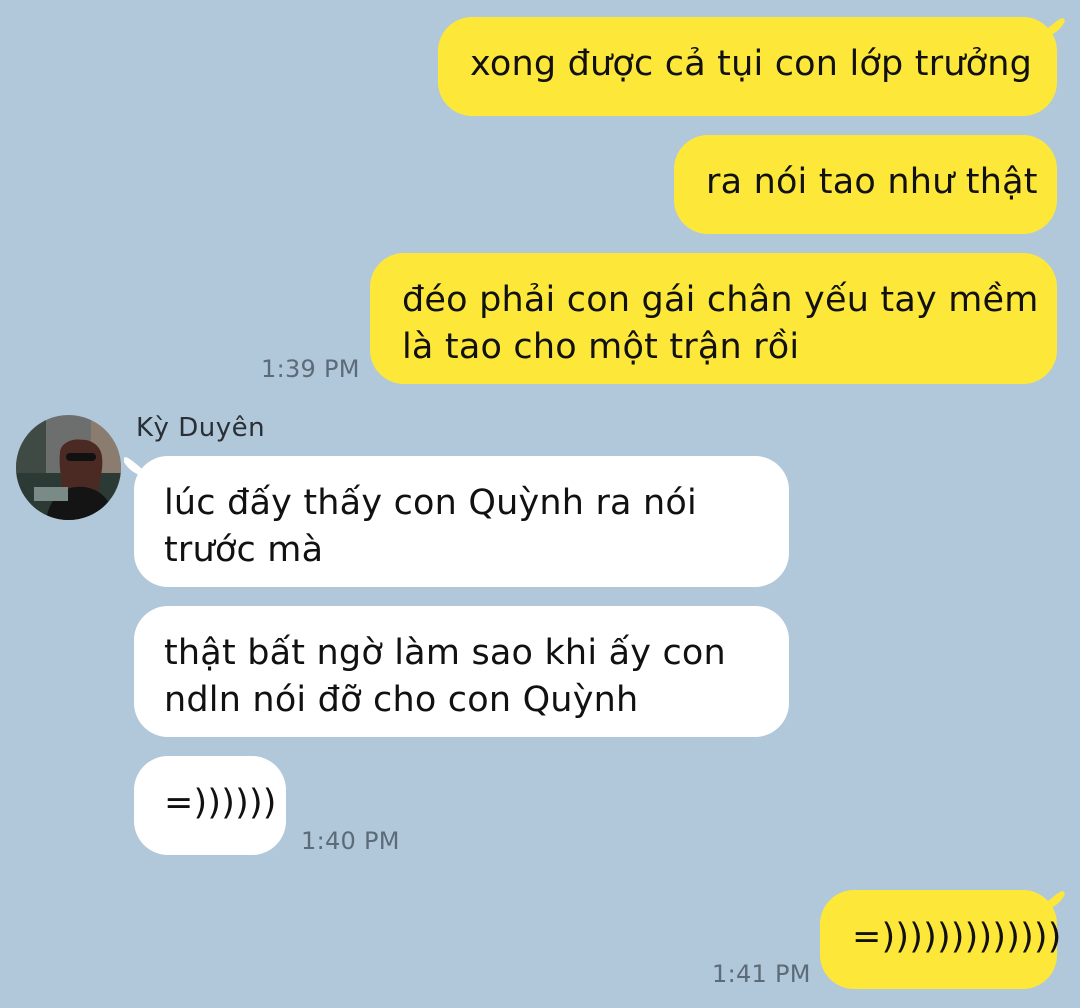 The height and width of the screenshot is (1008, 1080). What do you see at coordinates (445, 653) in the screenshot?
I see `message-text-line: thật bất ngờ làm sao khi ấy con` at bounding box center [445, 653].